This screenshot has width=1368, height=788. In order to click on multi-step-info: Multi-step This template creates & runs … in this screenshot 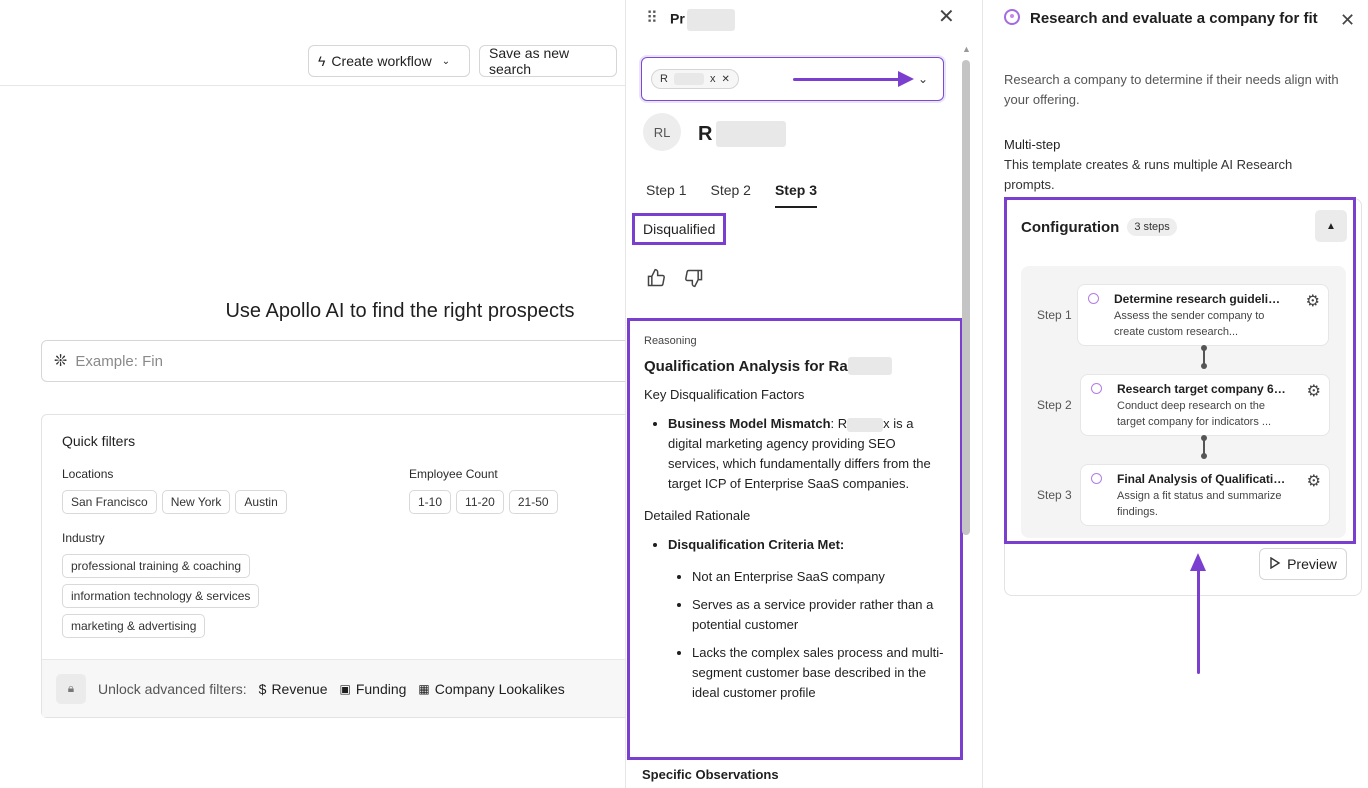, I will do `click(1169, 165)`.